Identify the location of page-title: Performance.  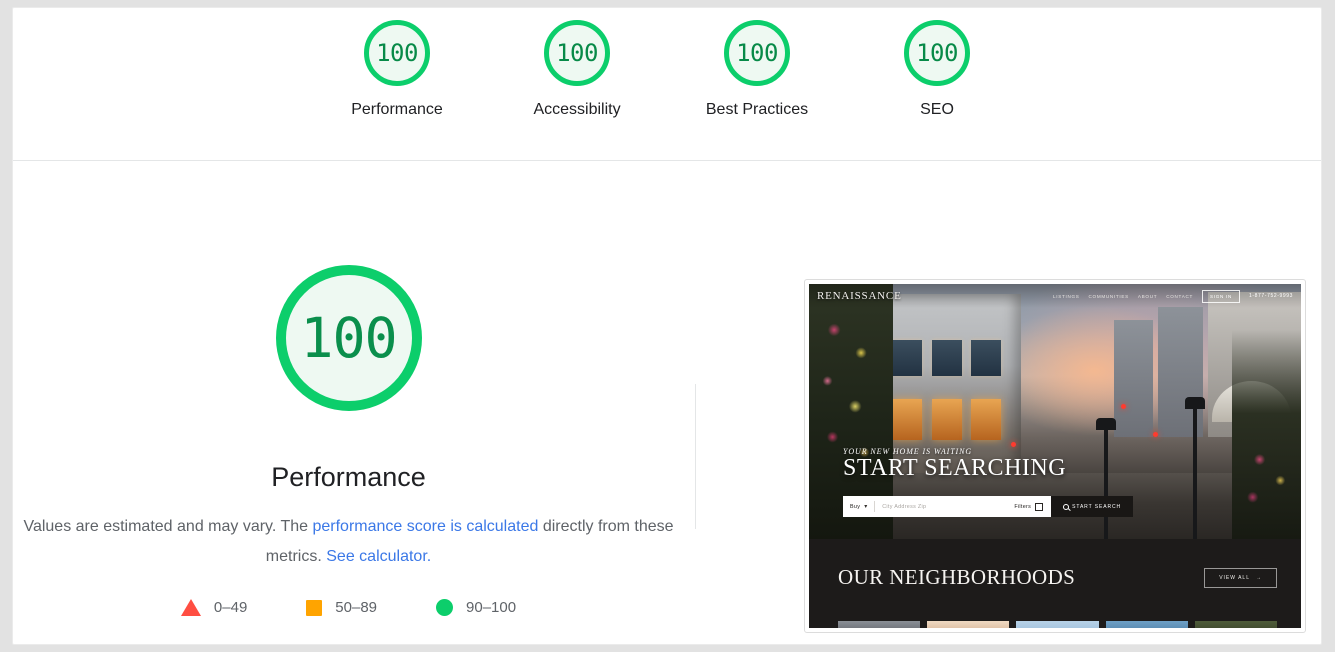
(348, 477).